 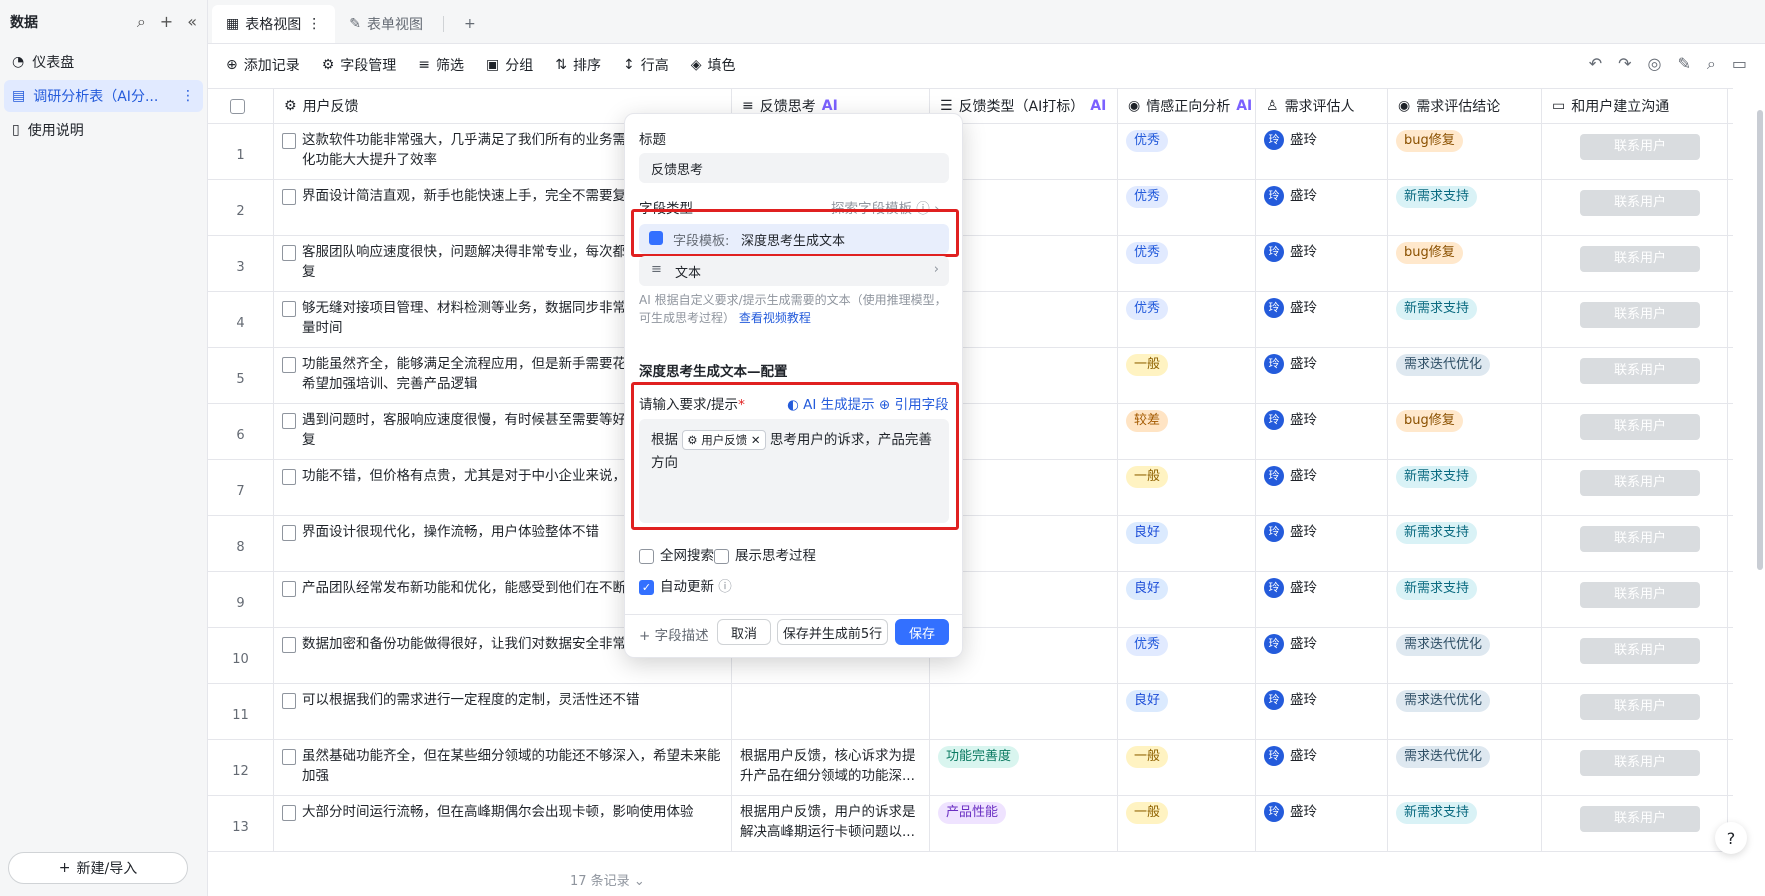 What do you see at coordinates (1731, 838) in the screenshot?
I see `help-button: ?` at bounding box center [1731, 838].